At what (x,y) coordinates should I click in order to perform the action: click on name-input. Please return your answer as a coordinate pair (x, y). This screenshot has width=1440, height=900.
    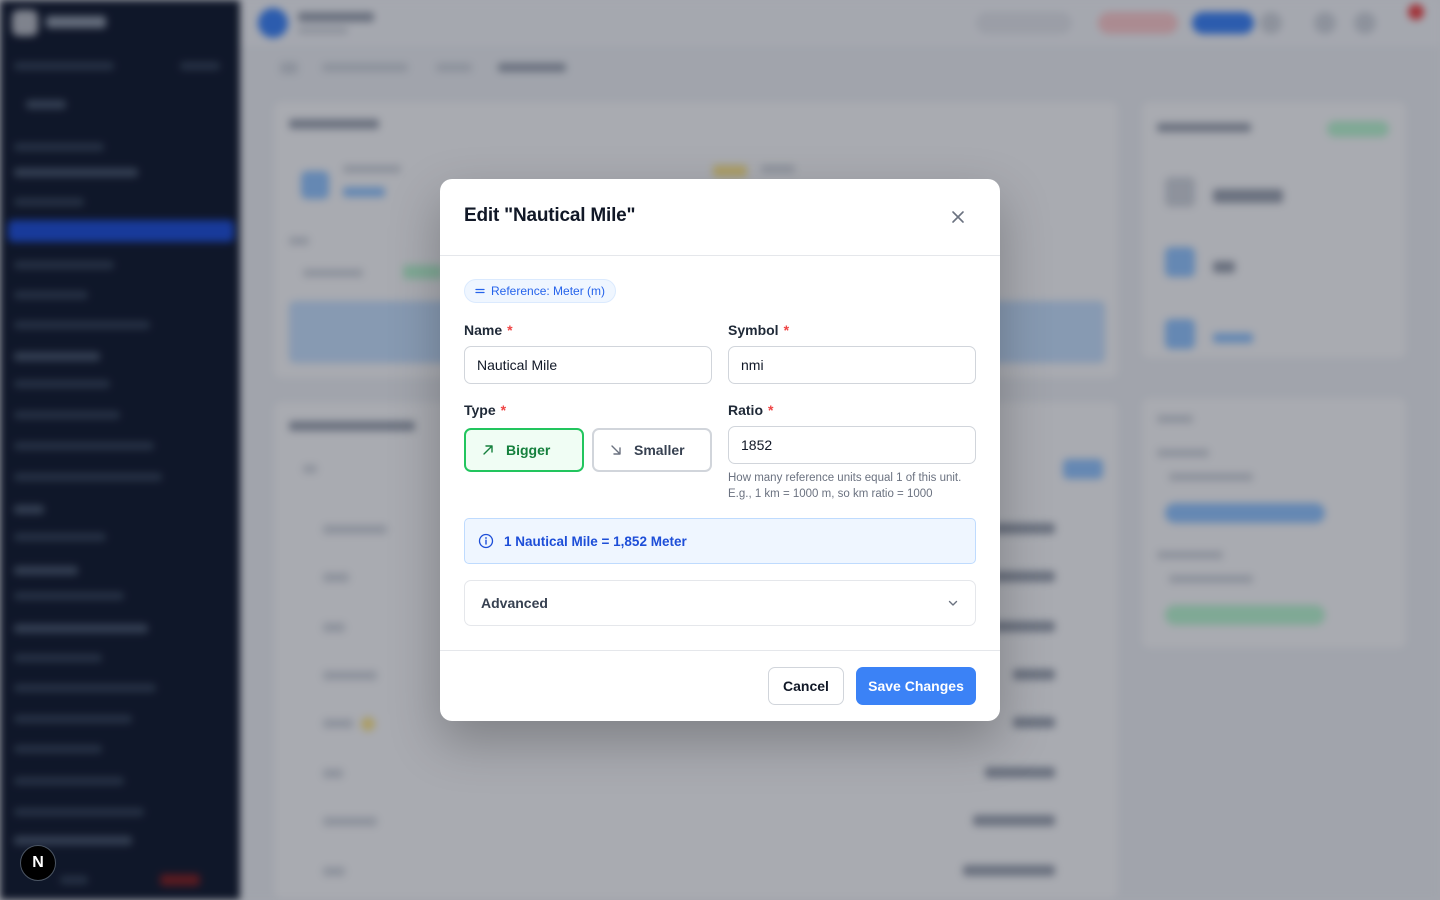
    Looking at the image, I should click on (588, 365).